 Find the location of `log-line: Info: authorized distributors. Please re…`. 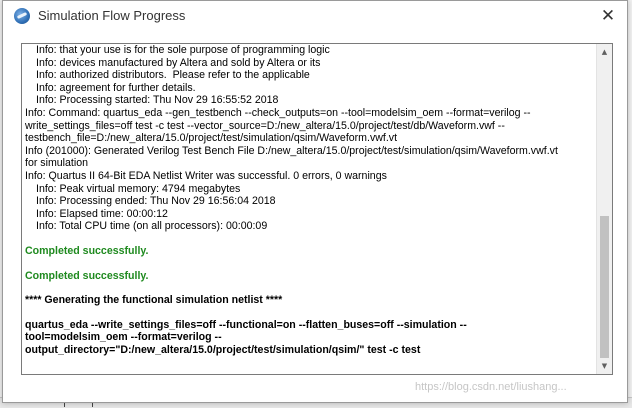

log-line: Info: authorized distributors. Please re… is located at coordinates (173, 75).